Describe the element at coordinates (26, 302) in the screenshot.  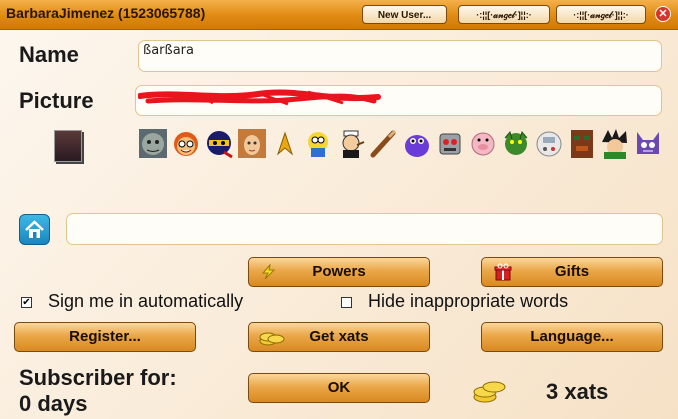
I see `sign-in-checkbox: ✔` at that location.